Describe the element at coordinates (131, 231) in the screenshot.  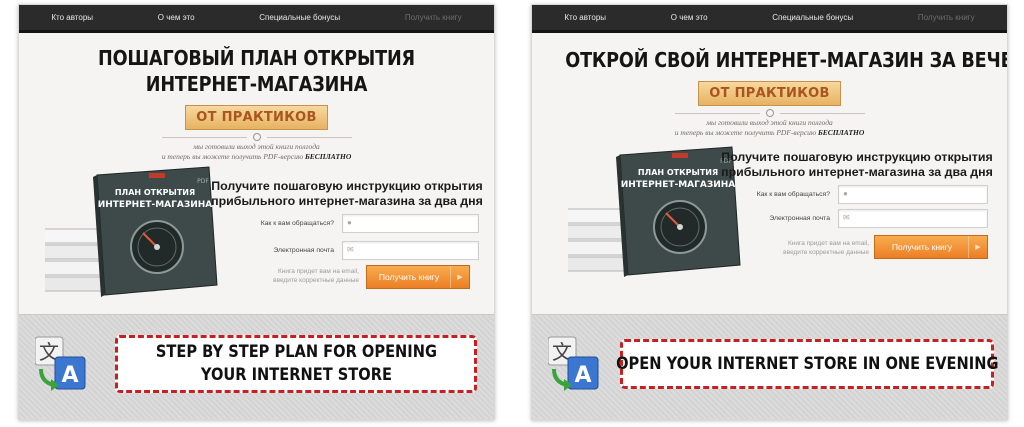
I see `book-cover-image: ПЛАН ОТКРЫТИЯ ИНТЕРНЕТ-МАГАЗИНА PDF` at that location.